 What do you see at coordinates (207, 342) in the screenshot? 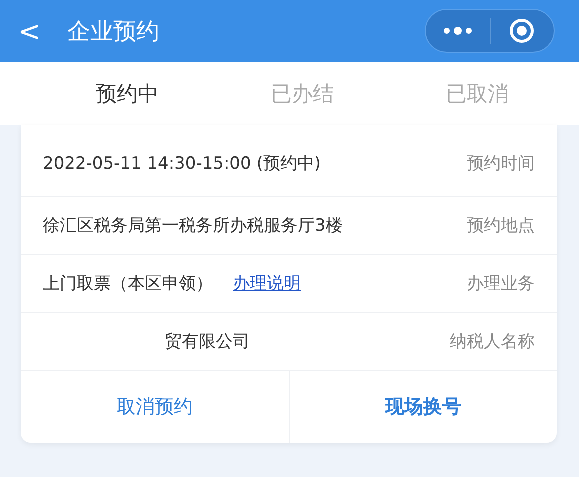
I see `taxpayer-name: 贸有限公司` at bounding box center [207, 342].